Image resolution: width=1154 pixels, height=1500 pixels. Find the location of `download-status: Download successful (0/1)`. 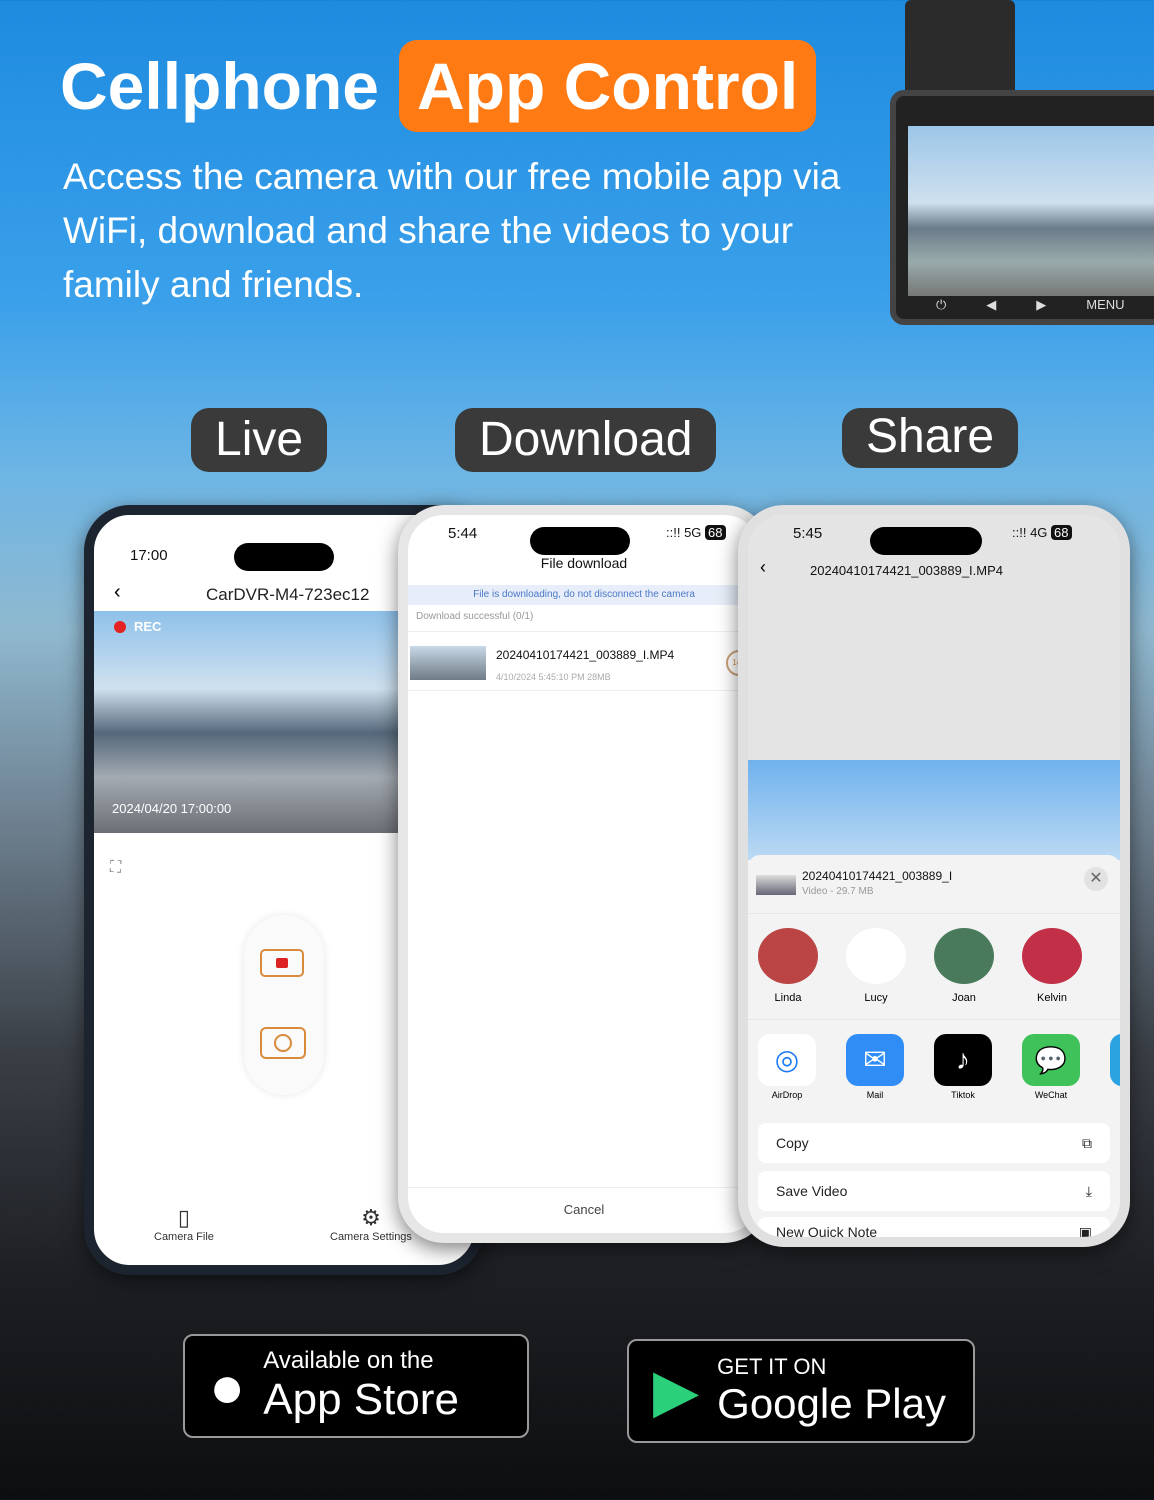

download-status: Download successful (0/1) is located at coordinates (475, 616).